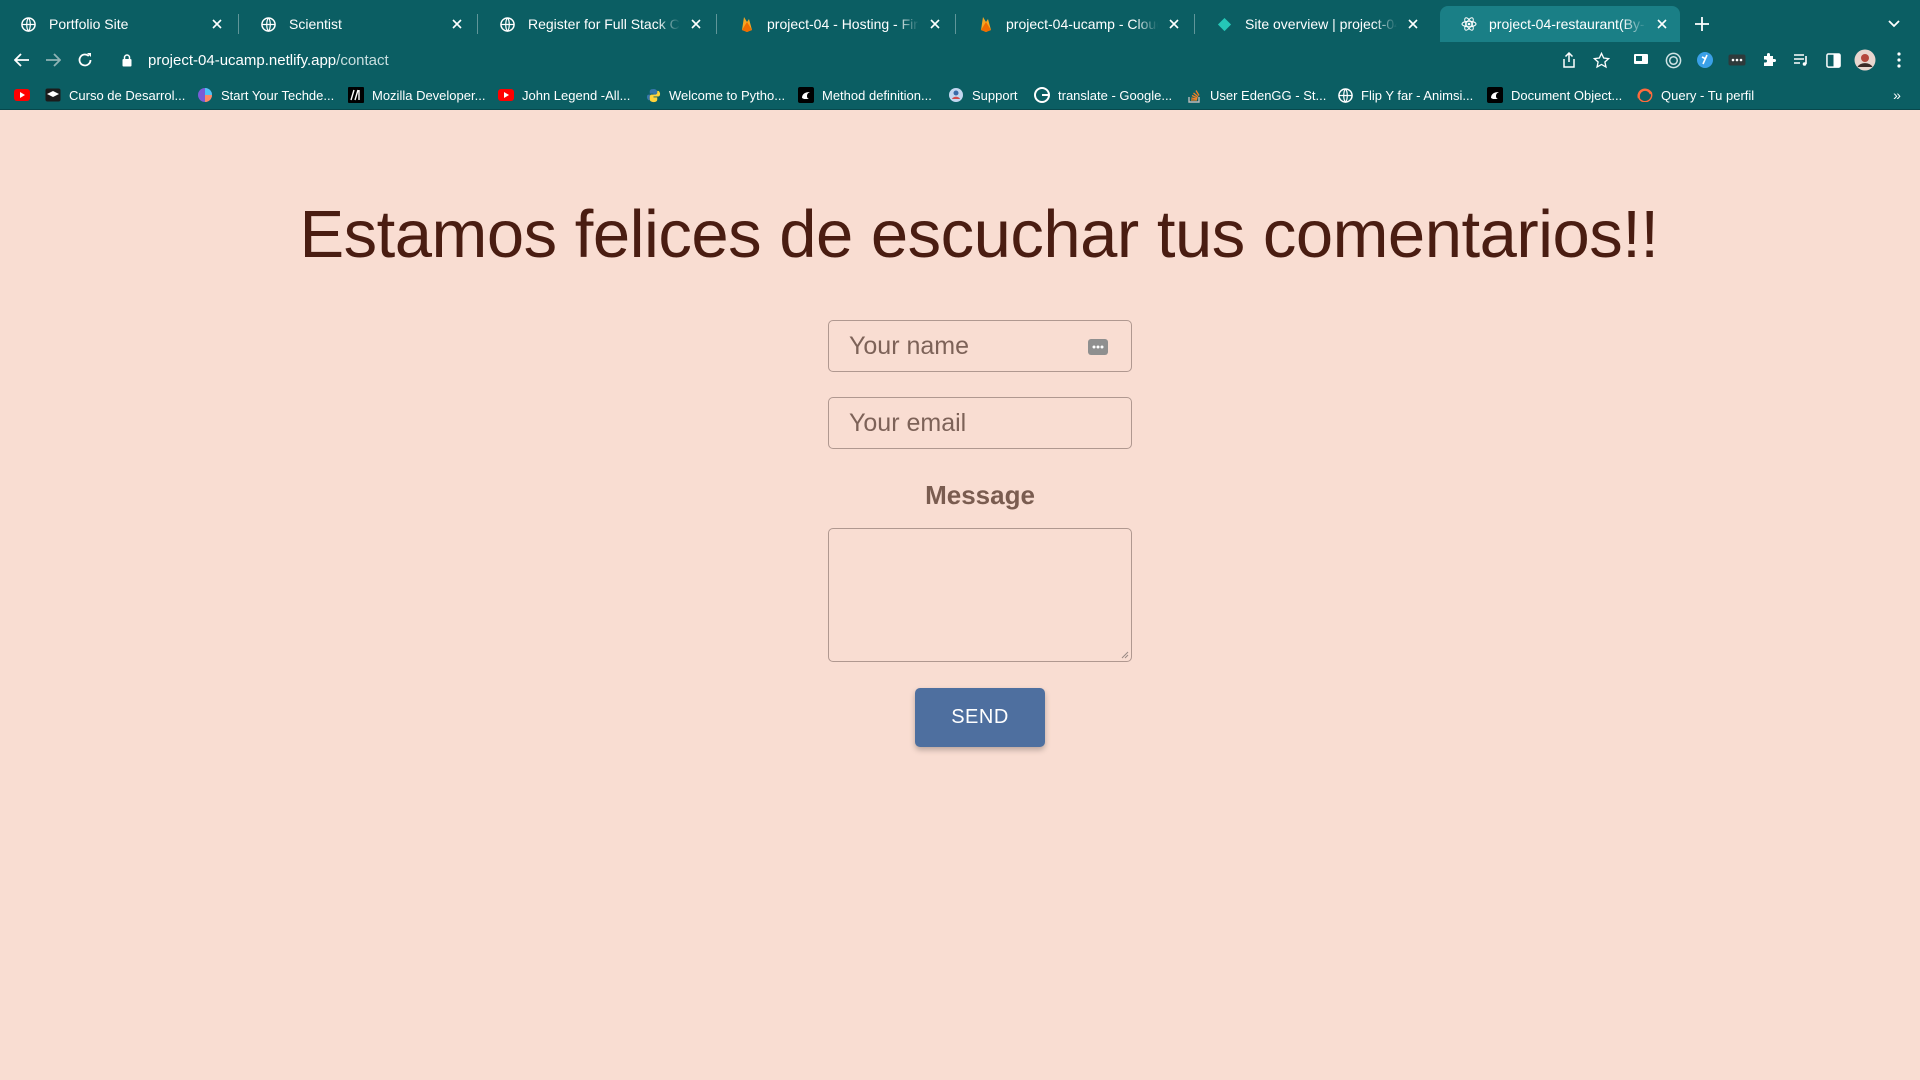  Describe the element at coordinates (1601, 60) in the screenshot. I see `bookmark-star-button` at that location.